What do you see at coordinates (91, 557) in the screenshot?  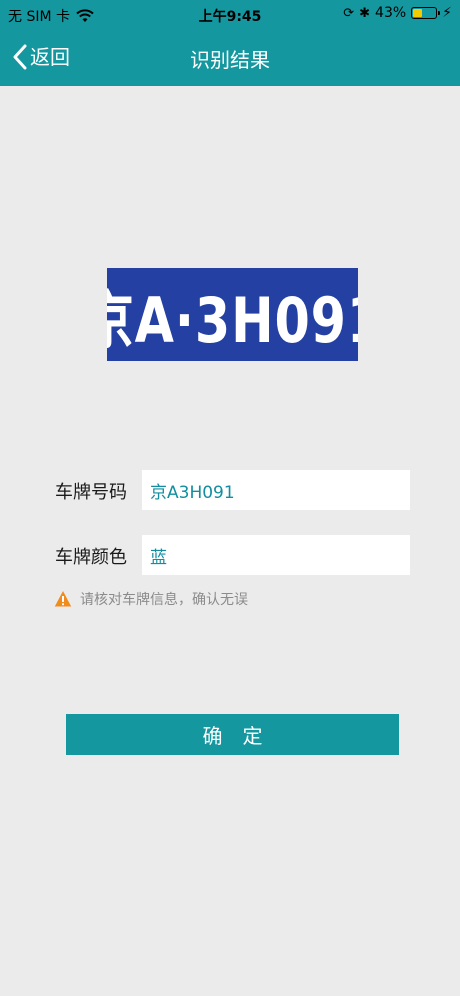 I see `plate-color-label: 车牌颜色` at bounding box center [91, 557].